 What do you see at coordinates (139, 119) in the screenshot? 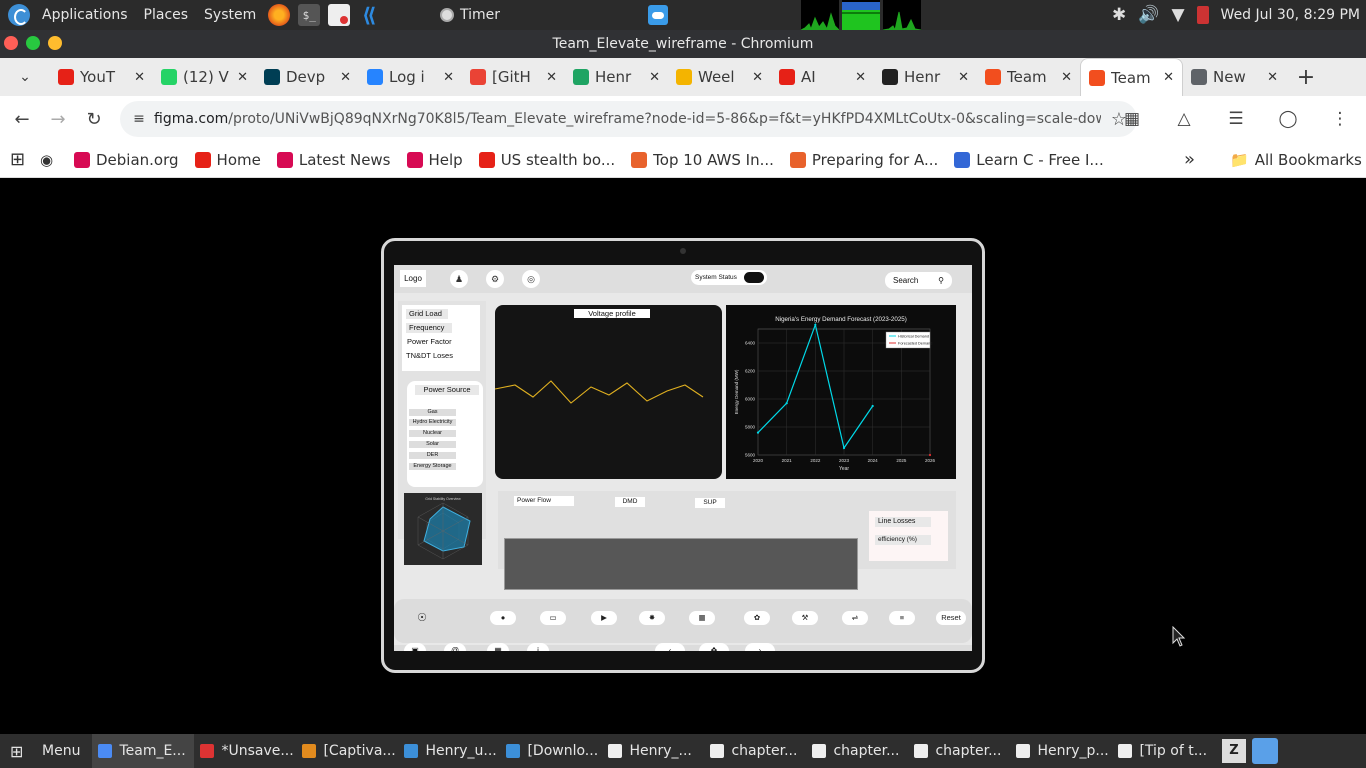
I see `site-info-icon: ≡` at bounding box center [139, 119].